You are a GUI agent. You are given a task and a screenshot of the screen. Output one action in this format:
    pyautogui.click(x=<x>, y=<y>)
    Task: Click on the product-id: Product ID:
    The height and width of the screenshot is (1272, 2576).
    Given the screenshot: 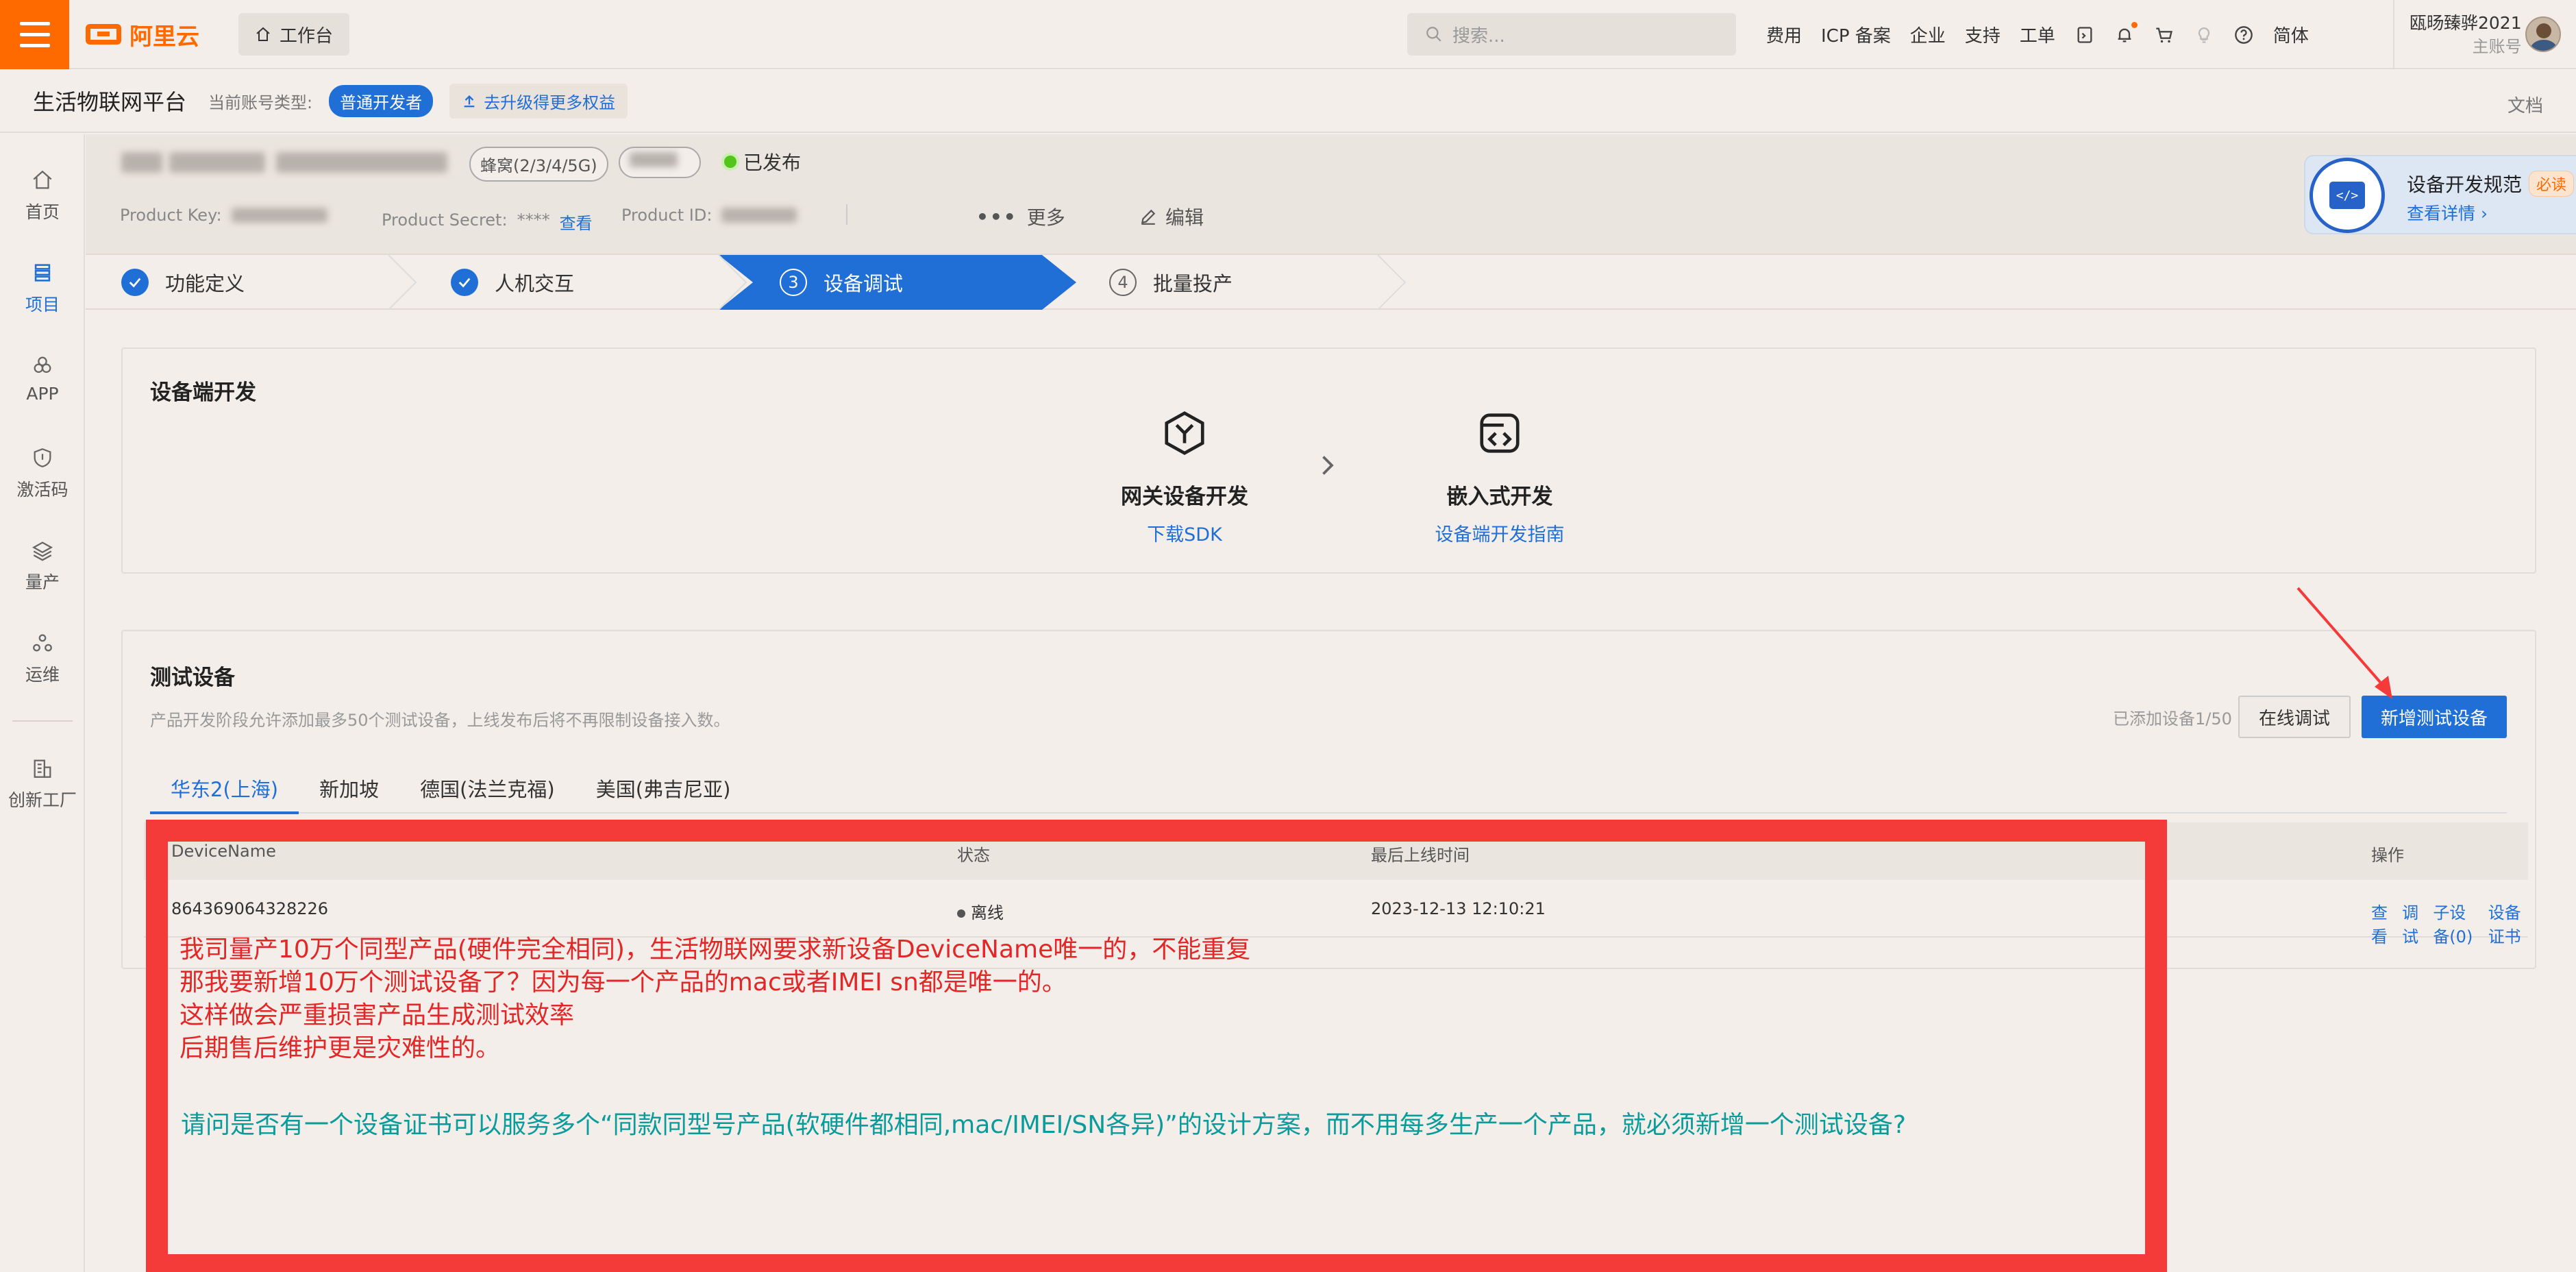 What is the action you would take?
    pyautogui.click(x=709, y=215)
    